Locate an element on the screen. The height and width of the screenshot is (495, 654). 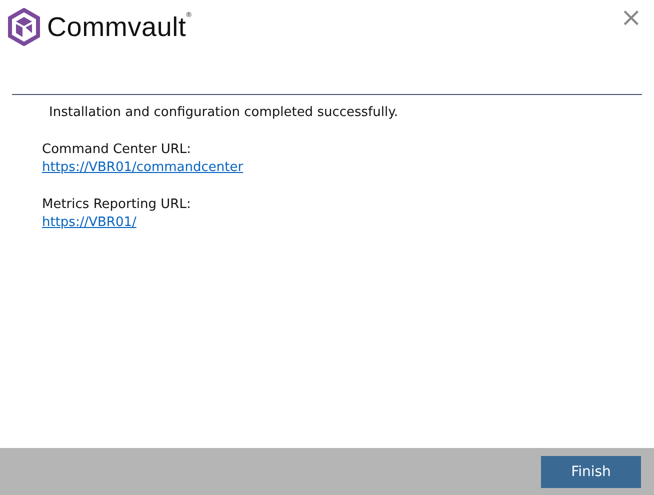
cube-logo-icon is located at coordinates (24, 27).